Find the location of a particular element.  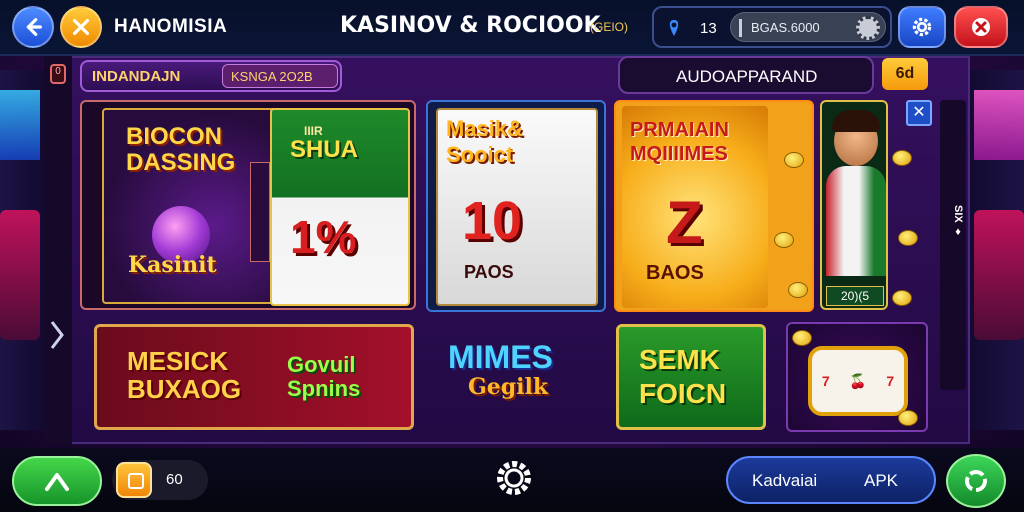

wallet-panel: 13 BGAS.6000 is located at coordinates (772, 27).